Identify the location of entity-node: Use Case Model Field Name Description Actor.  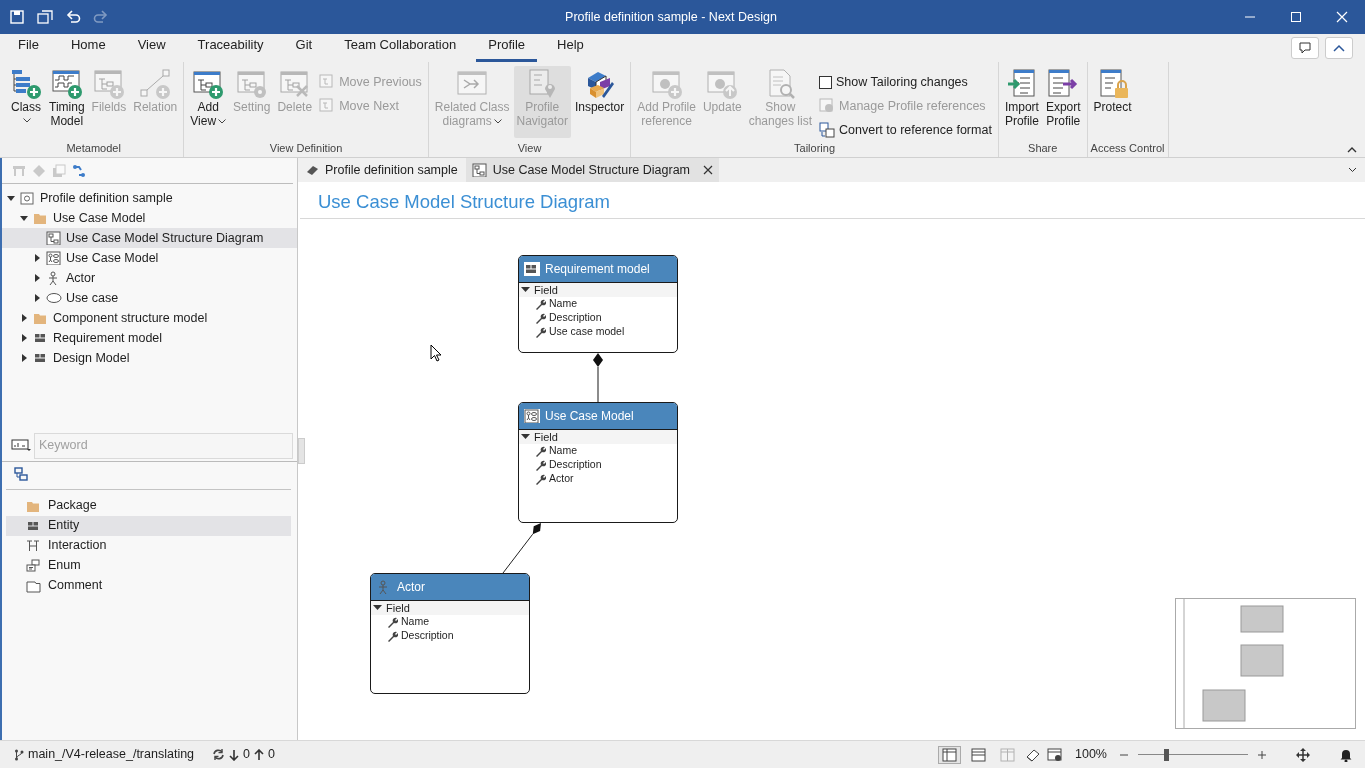
(598, 462).